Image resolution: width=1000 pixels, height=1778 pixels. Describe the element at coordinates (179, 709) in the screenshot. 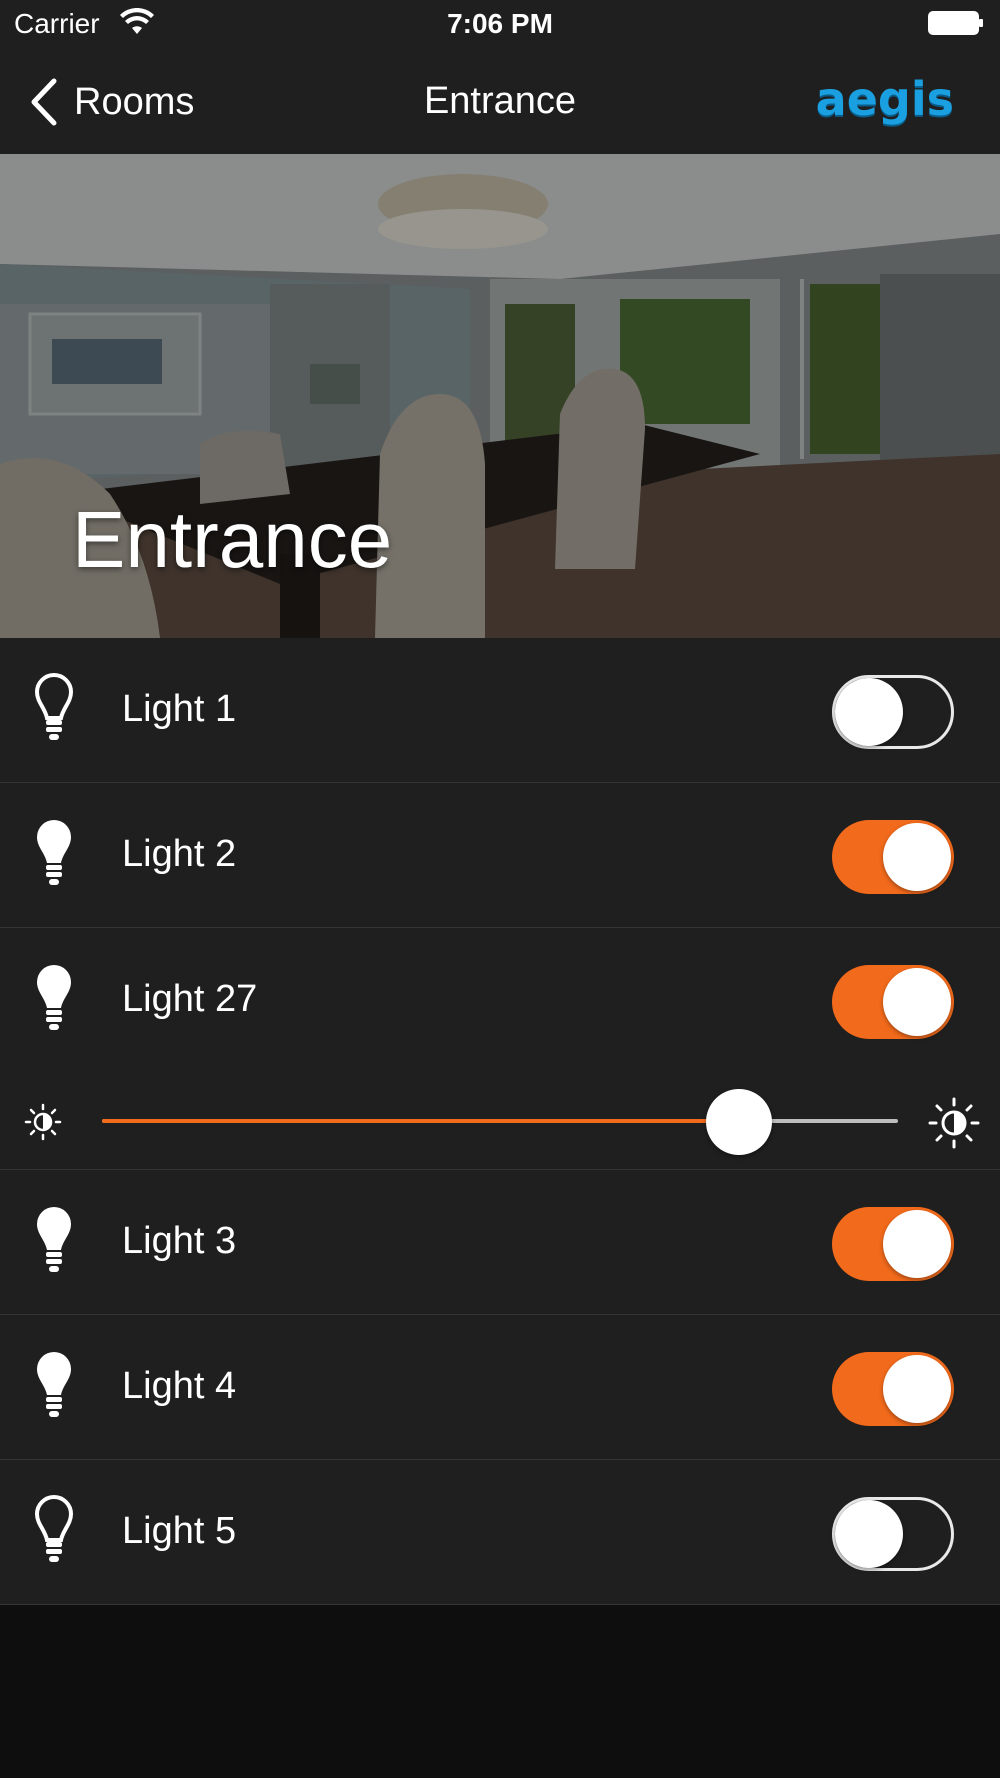

I see `light-label: Light 1` at that location.